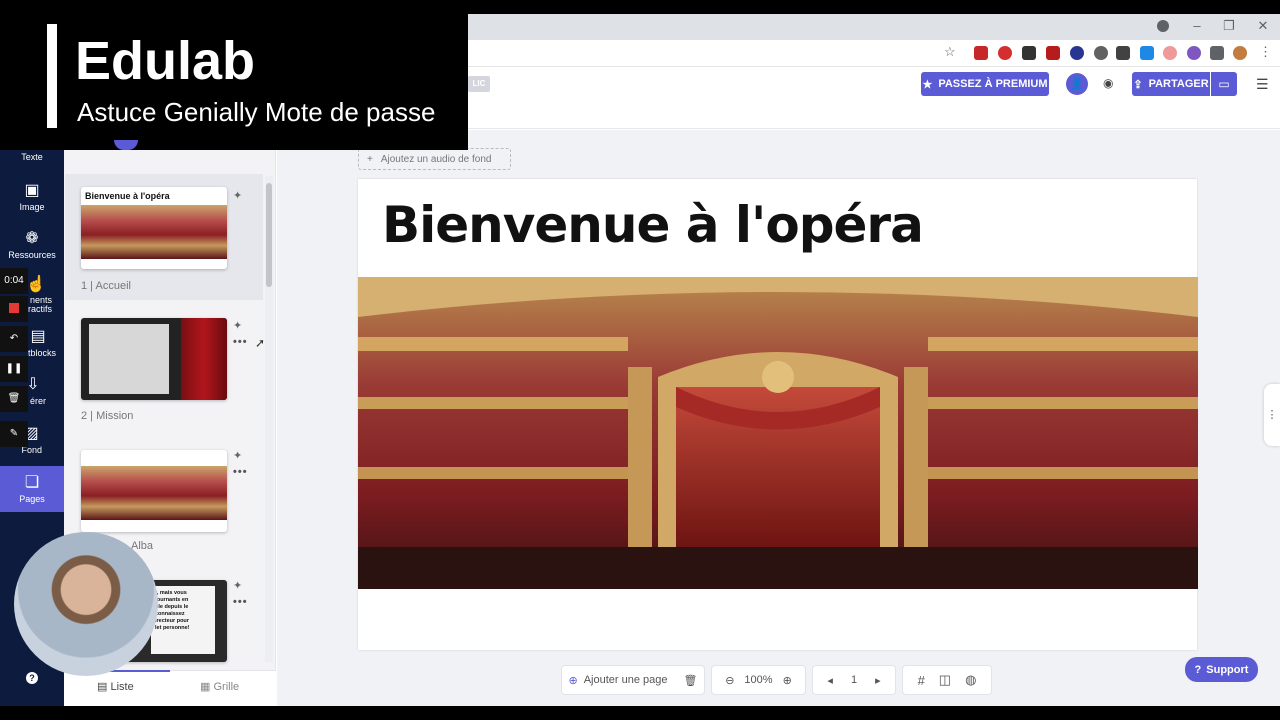  Describe the element at coordinates (170, 688) in the screenshot. I see `view-tabs` at that location.